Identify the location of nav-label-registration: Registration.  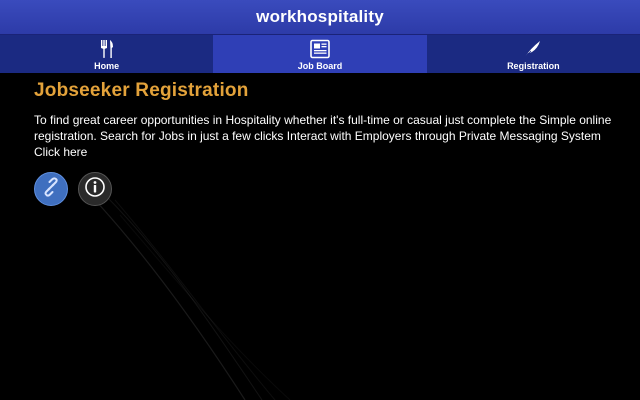
(533, 66).